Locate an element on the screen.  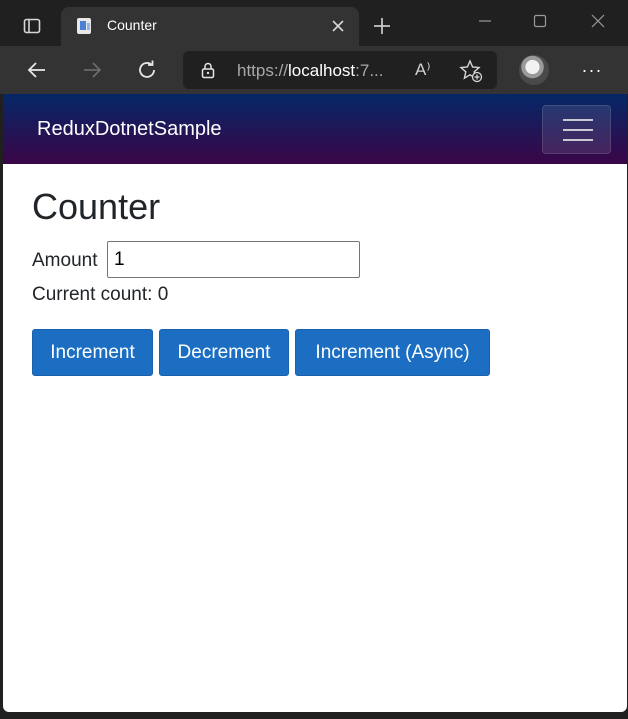
navbar-brand: ReduxDotnetSample is located at coordinates (129, 129).